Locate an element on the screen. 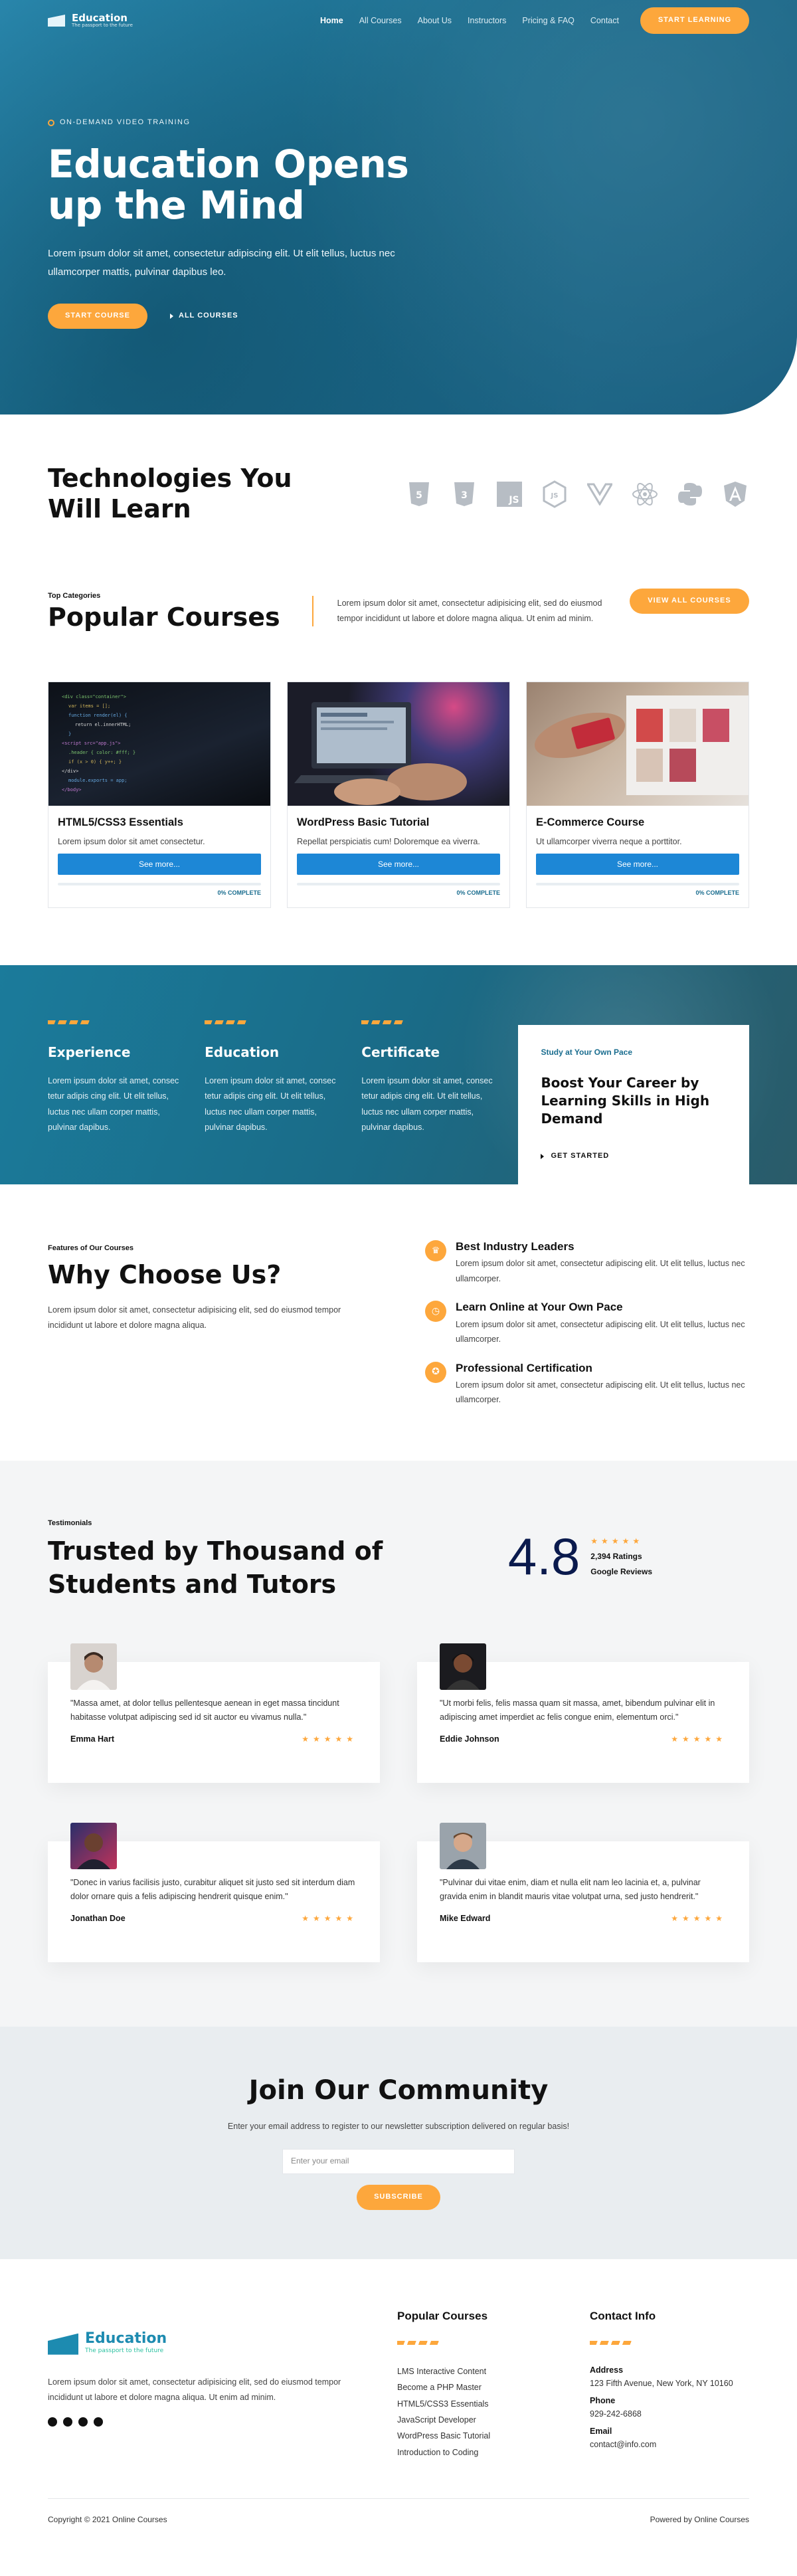 The height and width of the screenshot is (2576, 797). start-learning-button: Start Learning is located at coordinates (694, 20).